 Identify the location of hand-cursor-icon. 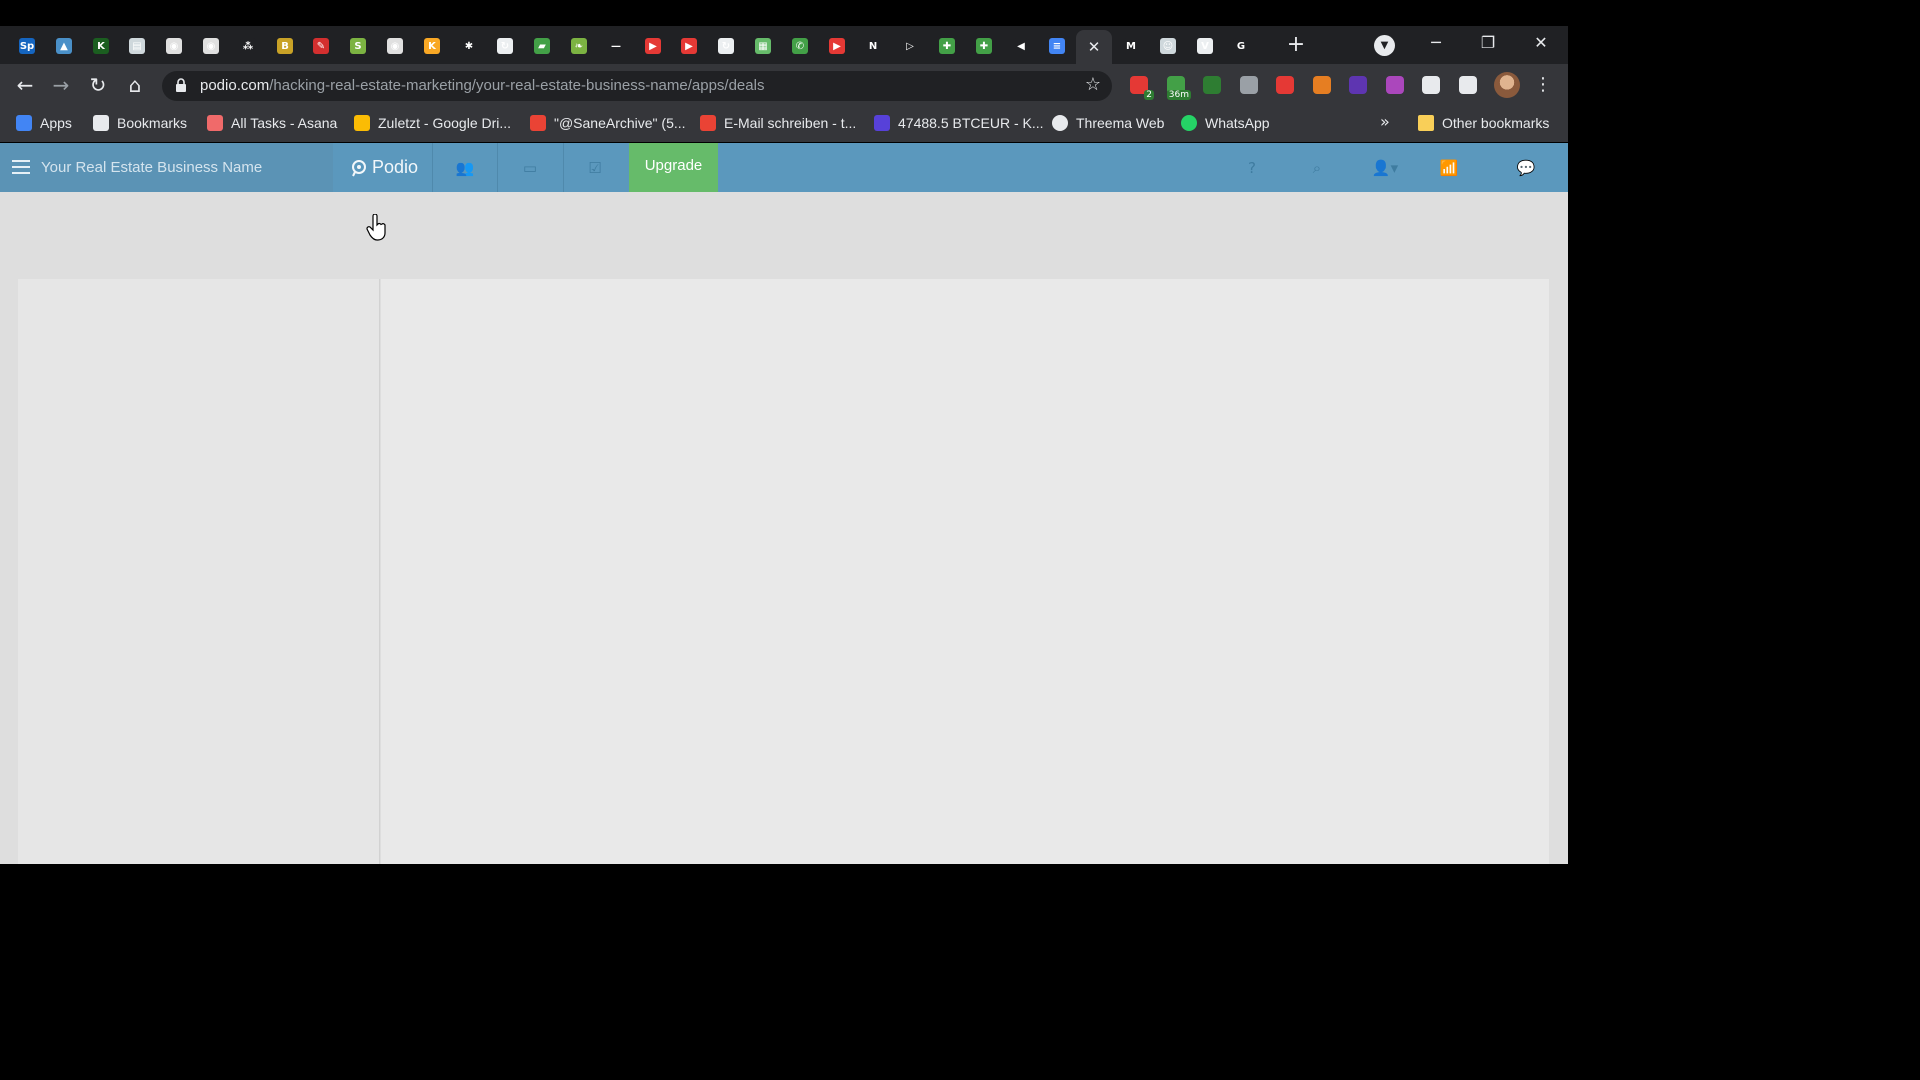
(376, 227).